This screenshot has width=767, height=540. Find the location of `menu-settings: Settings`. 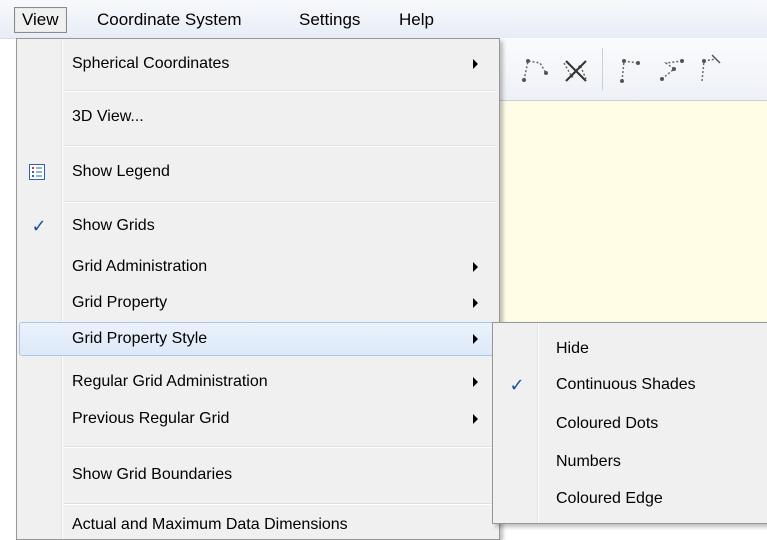

menu-settings: Settings is located at coordinates (329, 20).